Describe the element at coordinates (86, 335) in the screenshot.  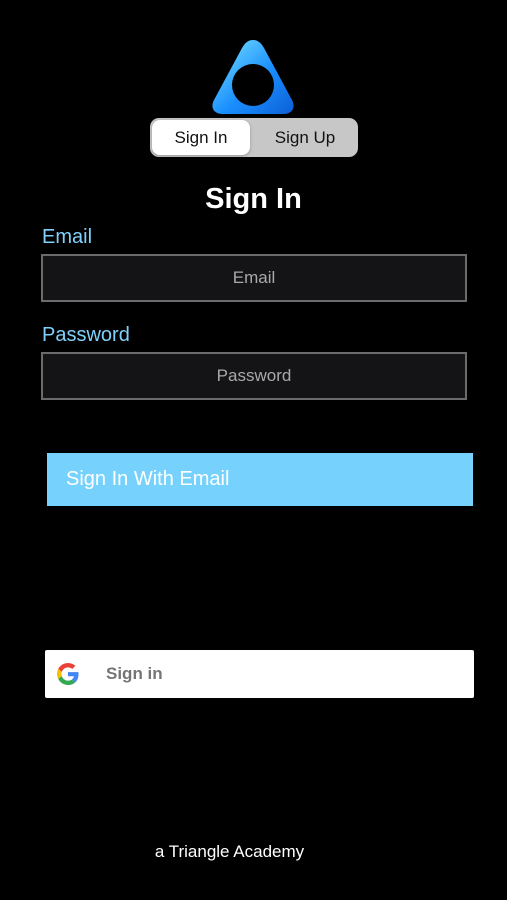
I see `password-label: Password` at that location.